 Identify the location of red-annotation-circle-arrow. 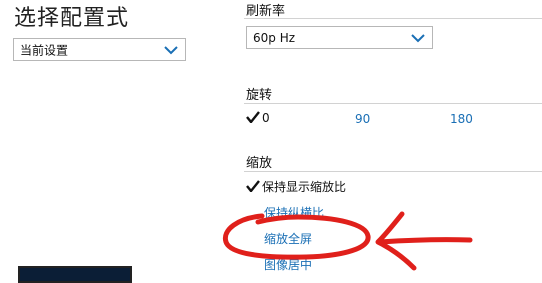
(347, 241).